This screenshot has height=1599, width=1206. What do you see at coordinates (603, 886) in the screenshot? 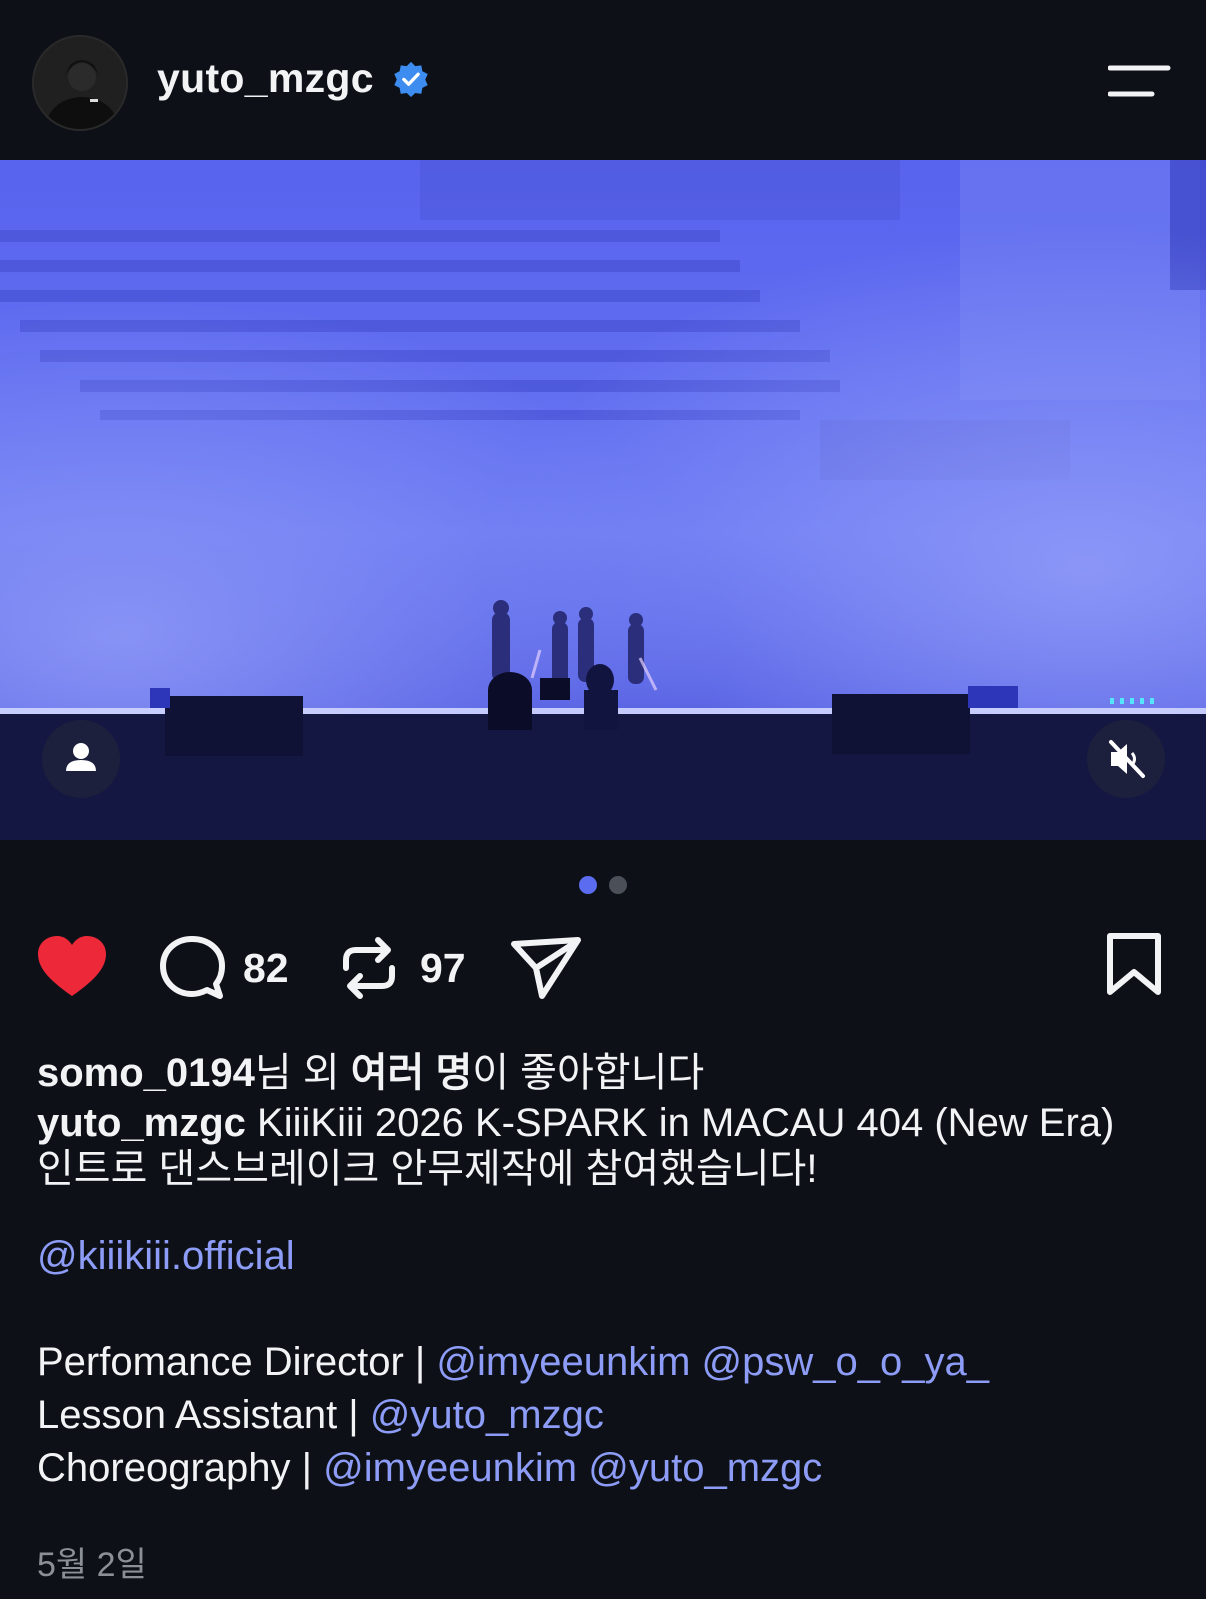
I see `carousel-indicator` at bounding box center [603, 886].